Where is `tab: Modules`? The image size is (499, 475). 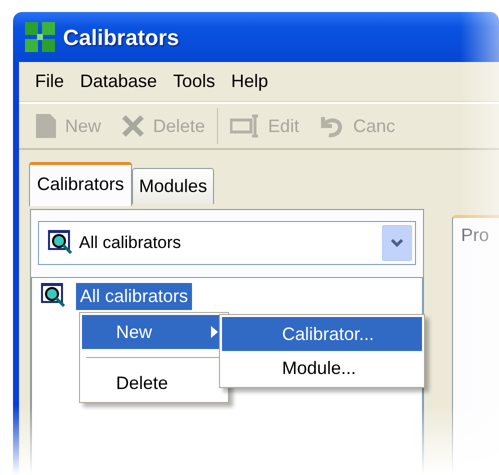
tab: Modules is located at coordinates (173, 186).